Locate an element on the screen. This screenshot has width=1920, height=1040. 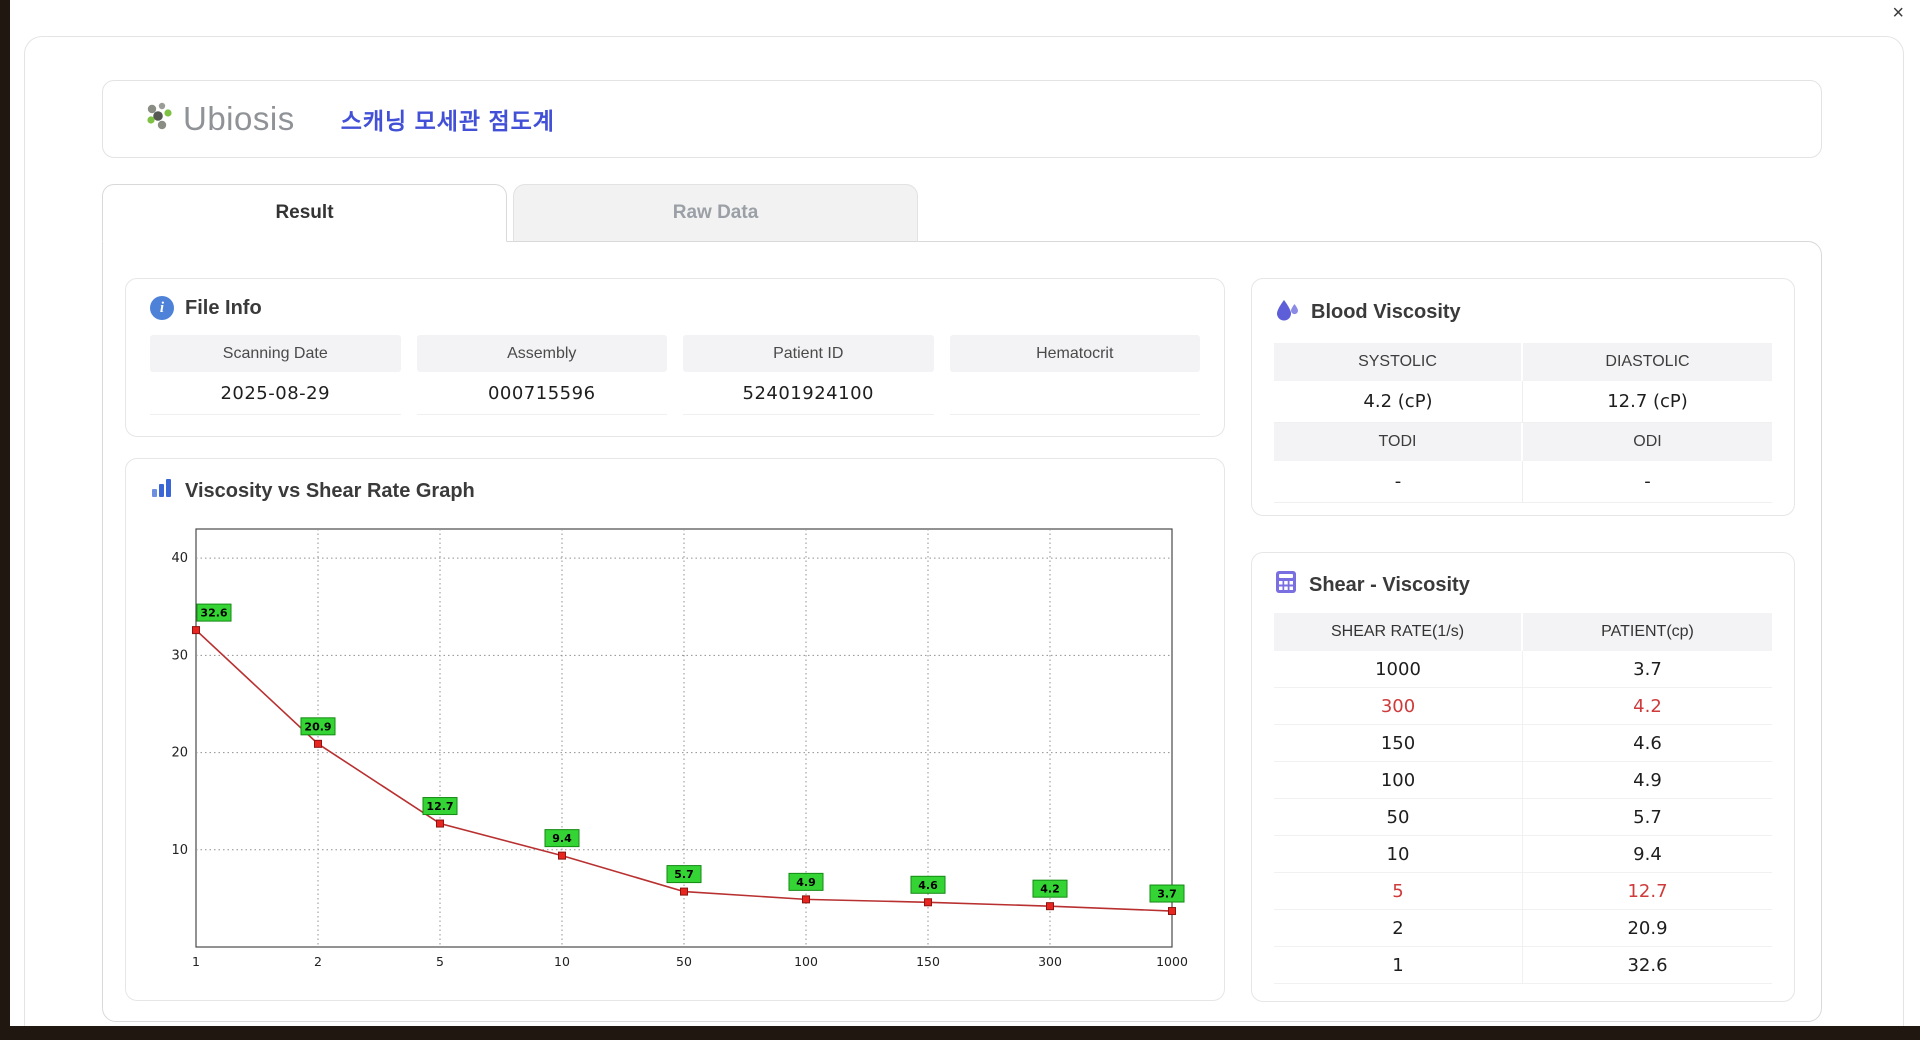
svg-text: 2 is located at coordinates (318, 961).